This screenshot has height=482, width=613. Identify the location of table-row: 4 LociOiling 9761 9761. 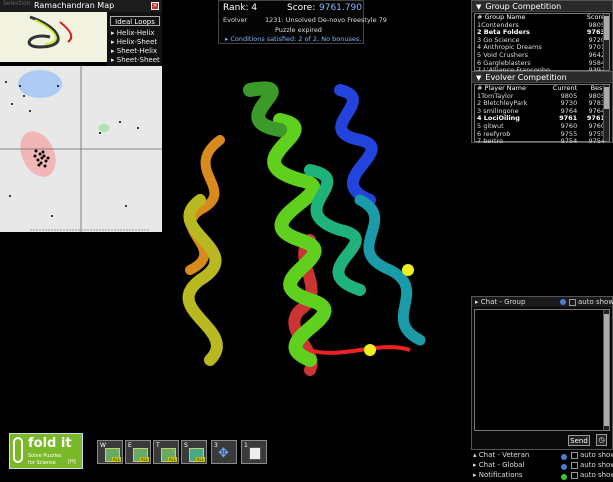
(541, 119).